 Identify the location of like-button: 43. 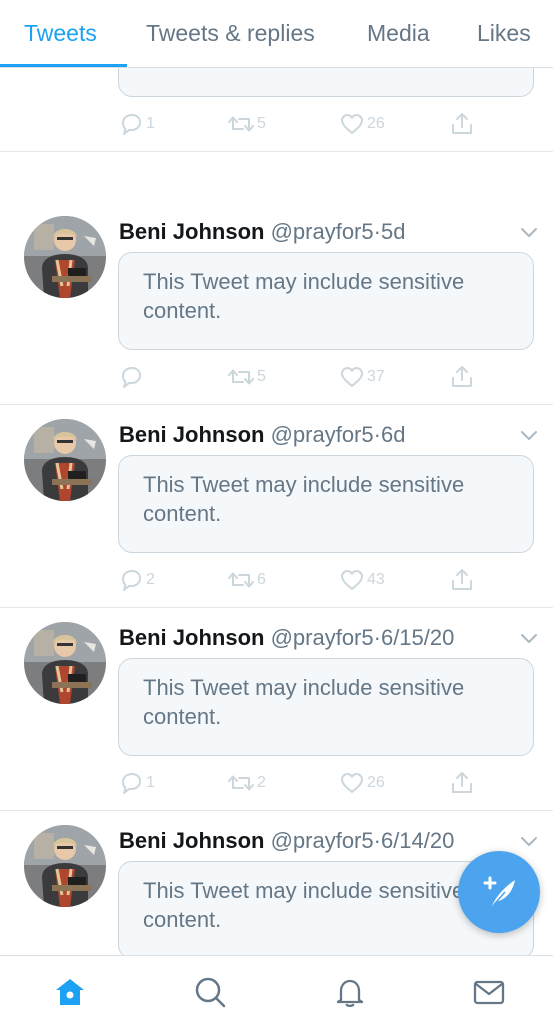
(362, 580).